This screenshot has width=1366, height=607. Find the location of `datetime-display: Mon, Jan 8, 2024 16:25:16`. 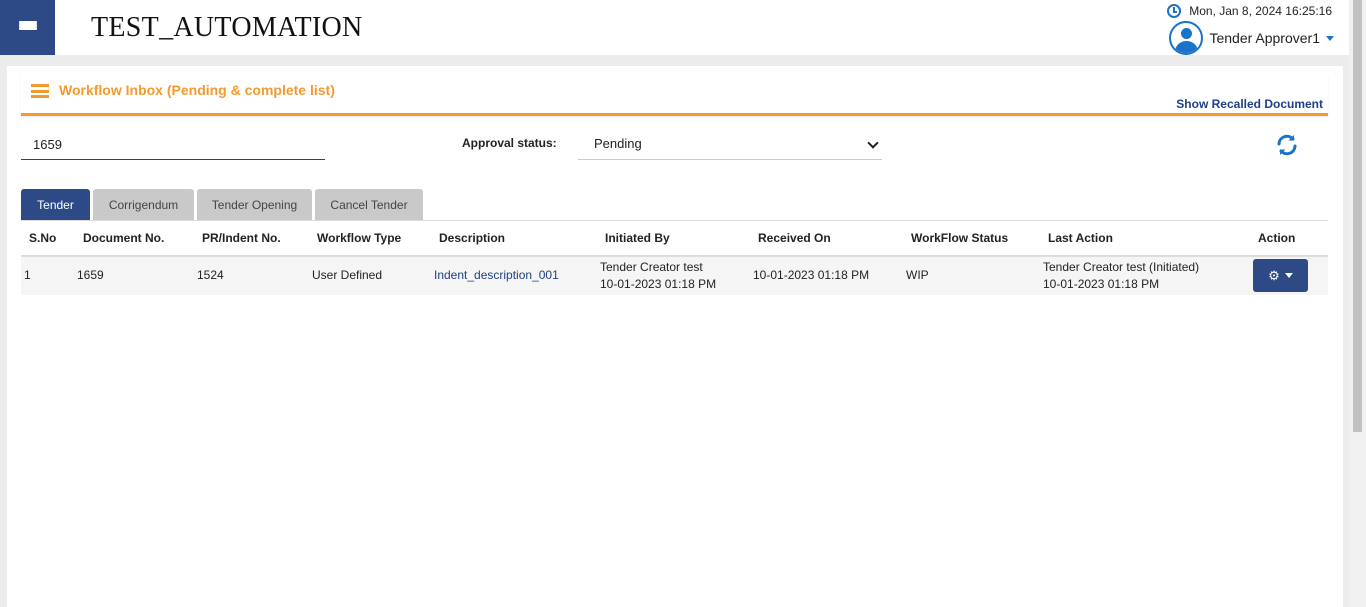

datetime-display: Mon, Jan 8, 2024 16:25:16 is located at coordinates (1249, 11).